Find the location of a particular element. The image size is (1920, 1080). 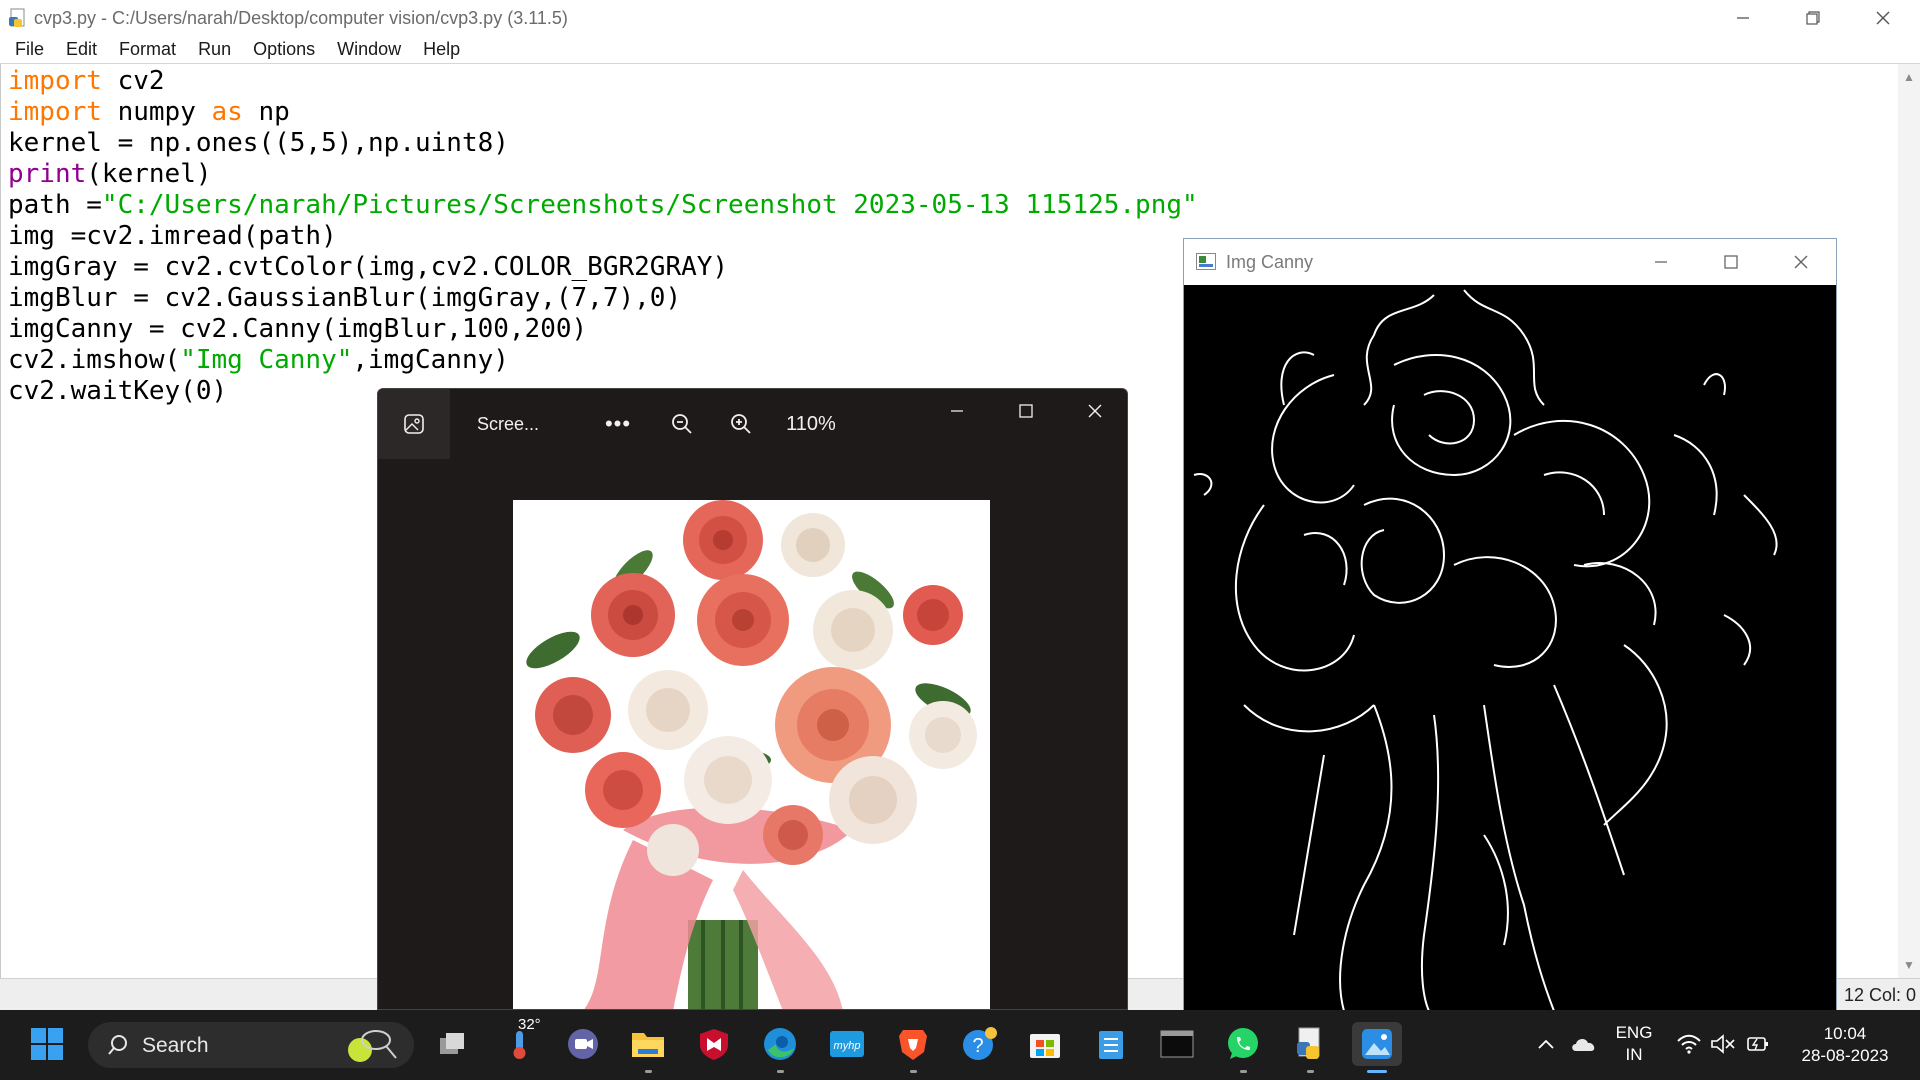

canny-minimize-button is located at coordinates (1661, 262).